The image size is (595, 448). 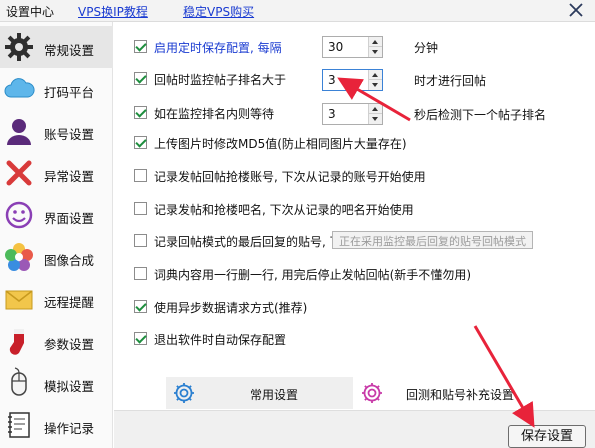 I want to click on sidebar-item-general: 常规设置, so click(x=56, y=47).